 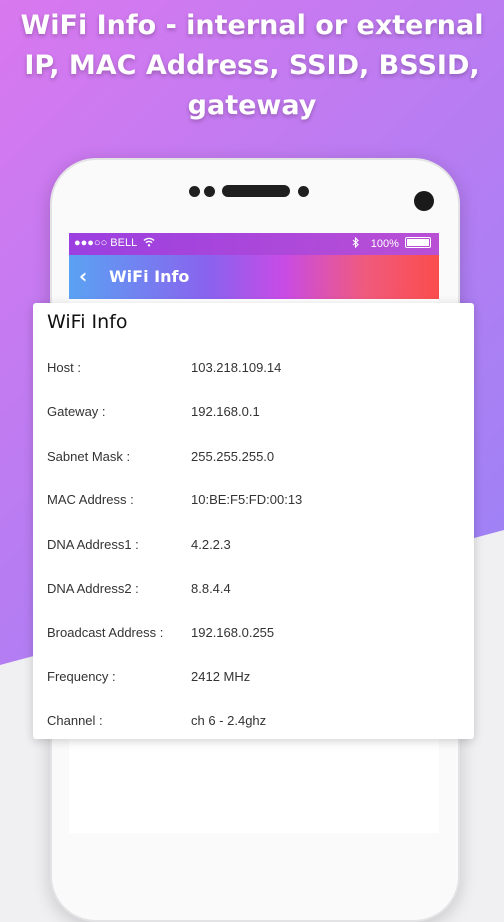 I want to click on row-value: ch 6 - 2.4ghz, so click(x=229, y=720).